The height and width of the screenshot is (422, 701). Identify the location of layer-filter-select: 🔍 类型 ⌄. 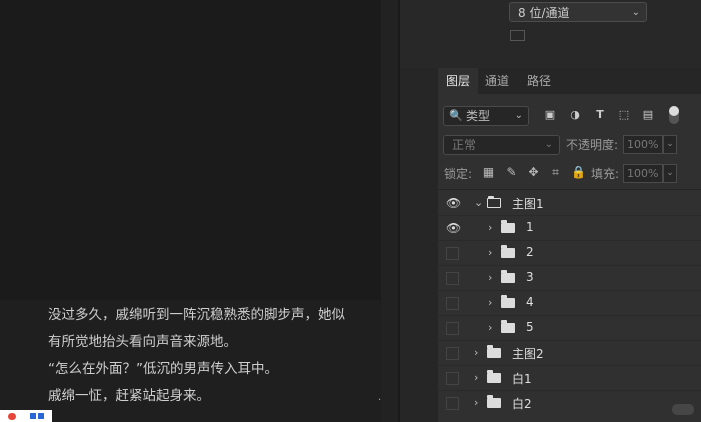
(486, 116).